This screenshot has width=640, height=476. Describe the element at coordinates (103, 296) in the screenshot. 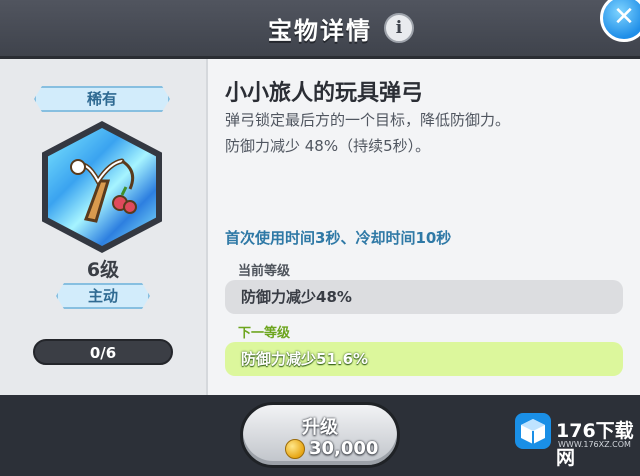

I see `skill-type-badge: 主动` at that location.